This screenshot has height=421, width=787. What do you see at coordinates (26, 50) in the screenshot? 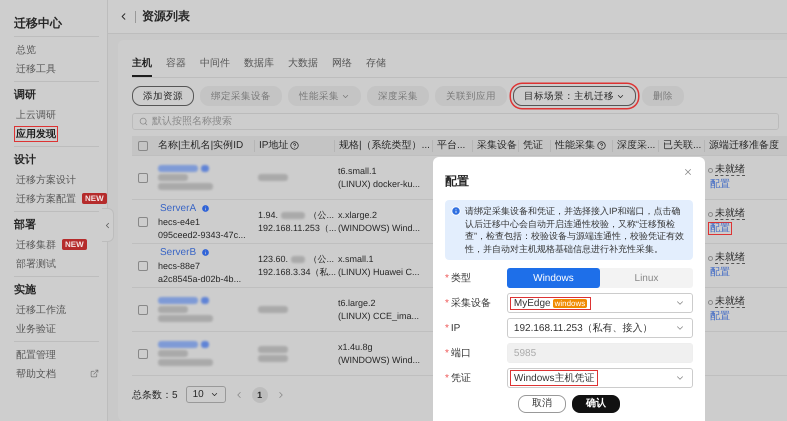
I see `sidebar-item: 总览` at bounding box center [26, 50].